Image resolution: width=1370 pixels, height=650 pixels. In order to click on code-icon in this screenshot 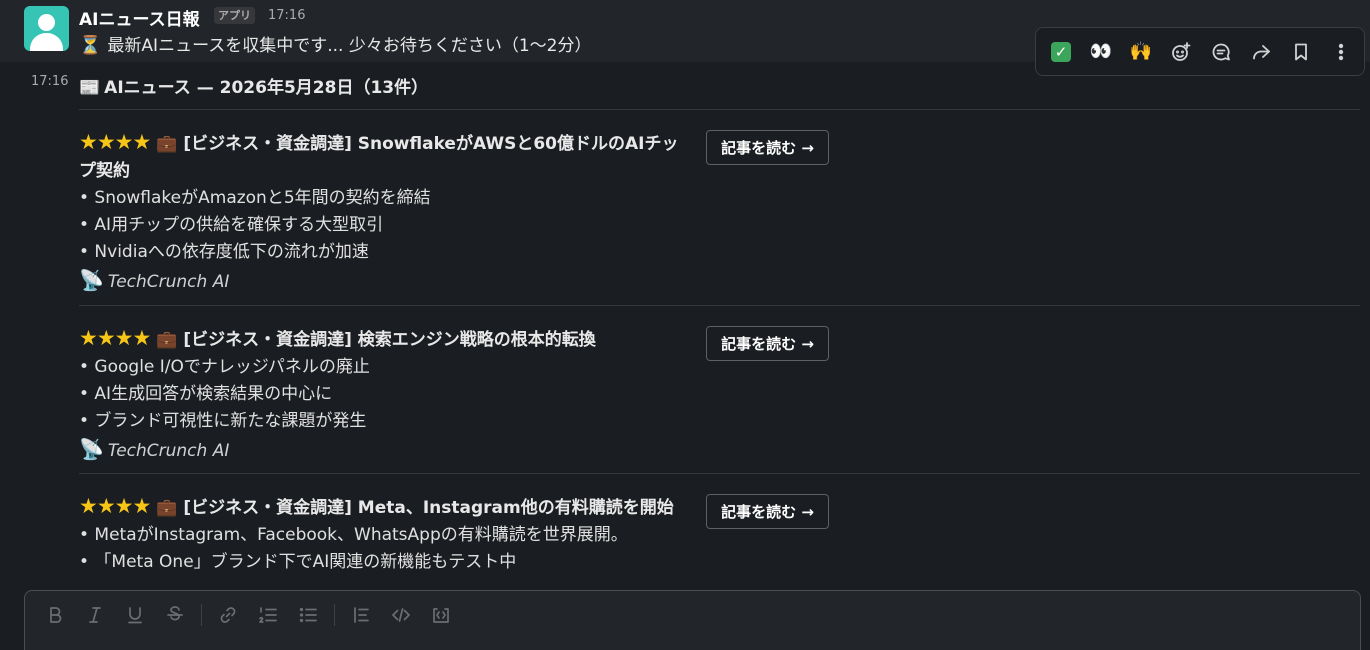, I will do `click(401, 615)`.